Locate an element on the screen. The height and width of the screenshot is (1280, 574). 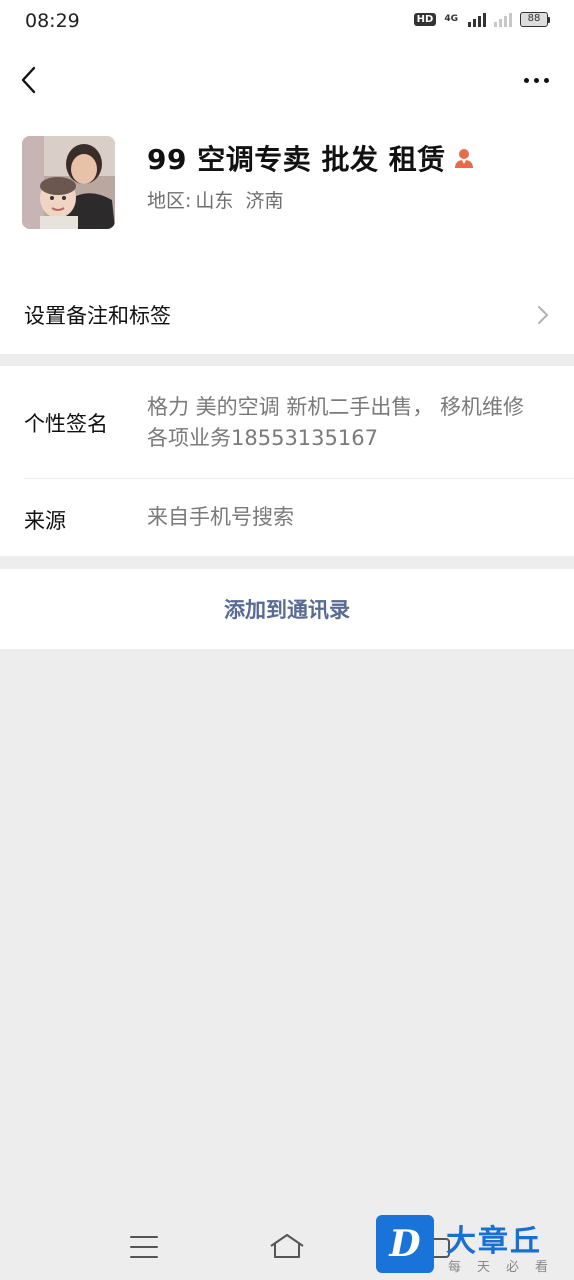
menu-icon is located at coordinates (144, 1247).